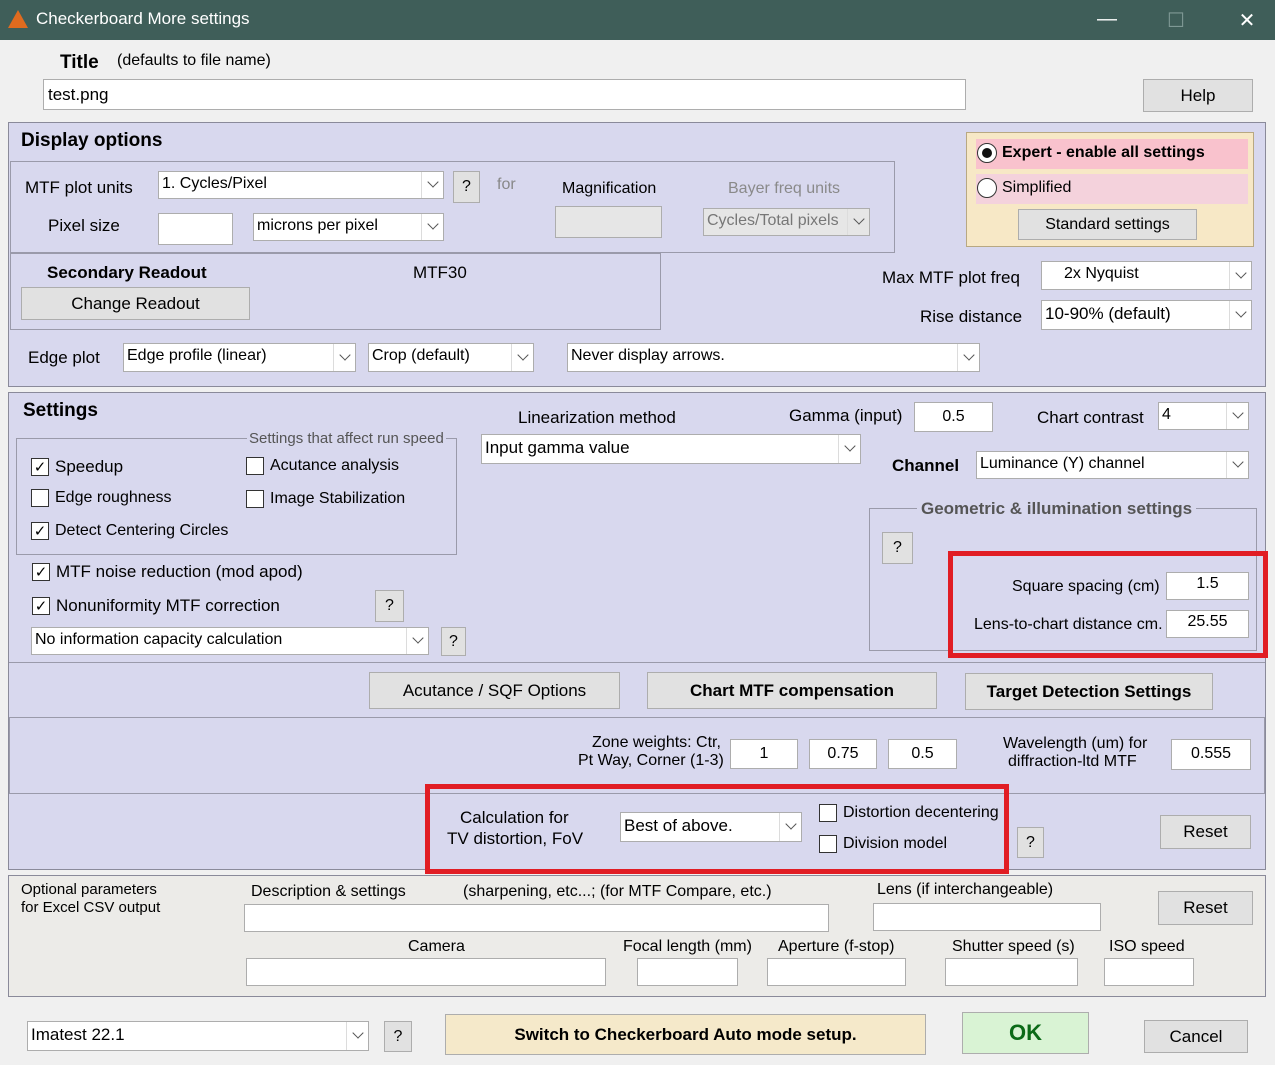  I want to click on title-input: test.png, so click(504, 94).